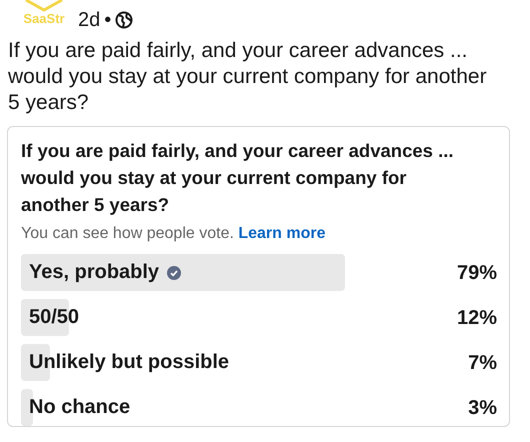  I want to click on poll-note: You can see how people vote. Learn more, so click(173, 234).